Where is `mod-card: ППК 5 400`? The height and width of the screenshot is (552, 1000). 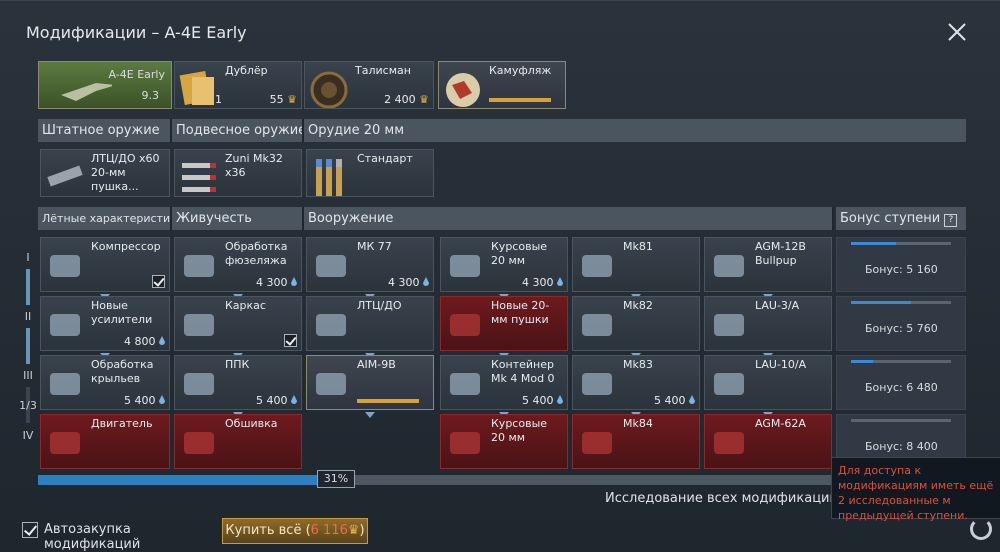
mod-card: ППК 5 400 is located at coordinates (238, 382).